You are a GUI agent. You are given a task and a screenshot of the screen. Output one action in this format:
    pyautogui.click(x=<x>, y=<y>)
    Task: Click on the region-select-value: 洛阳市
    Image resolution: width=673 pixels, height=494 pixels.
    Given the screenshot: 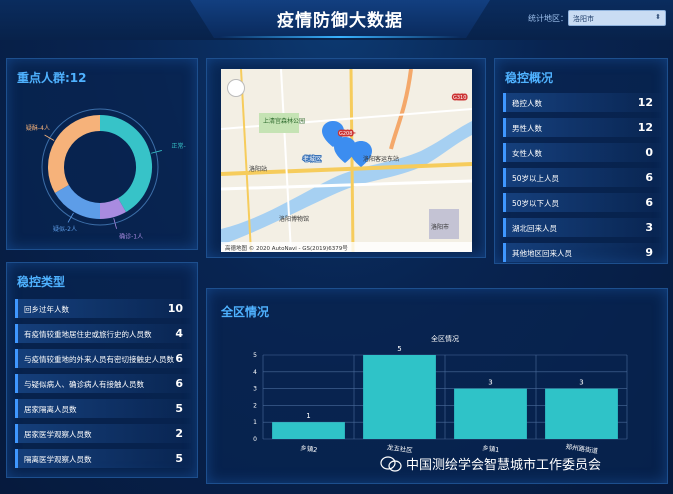 What is the action you would take?
    pyautogui.click(x=583, y=19)
    